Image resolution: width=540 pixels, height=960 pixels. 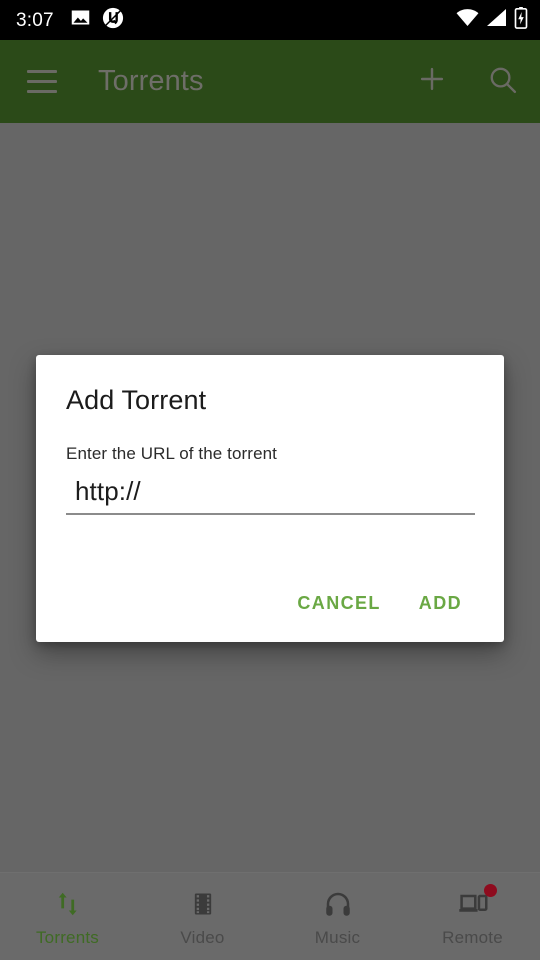 I want to click on film-strip-icon, so click(x=203, y=904).